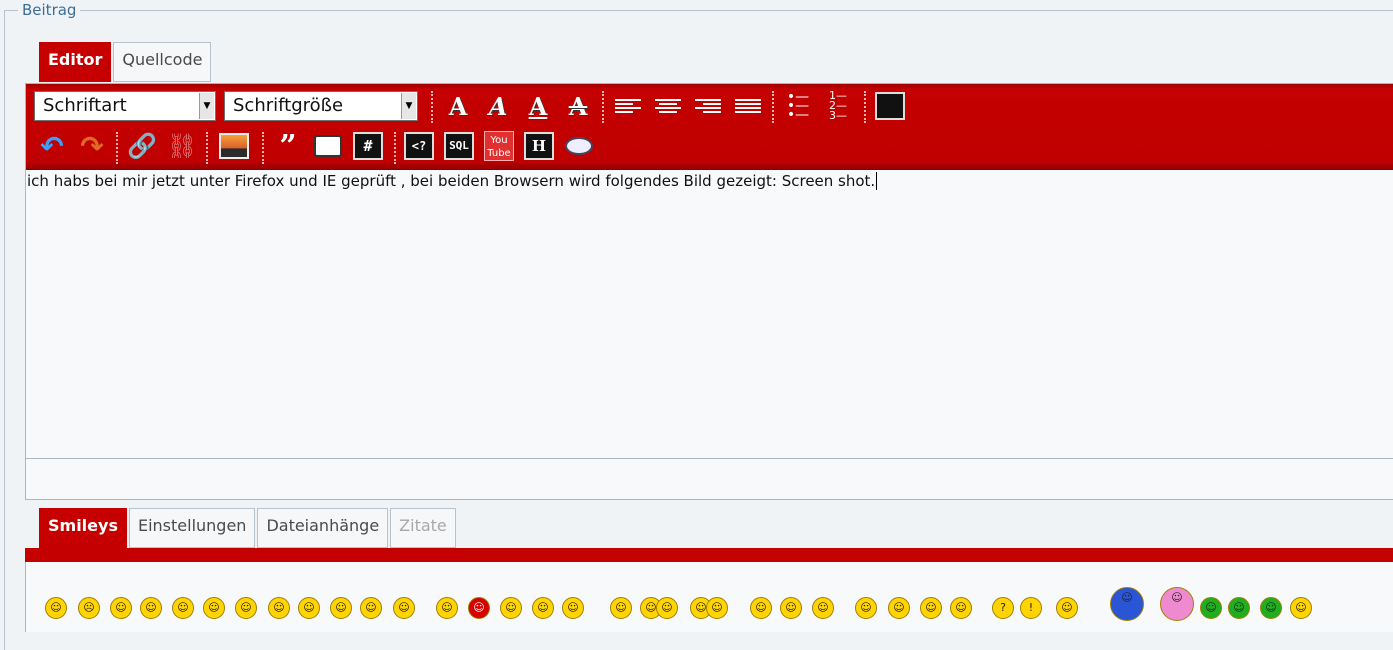  I want to click on color-picker-icon, so click(890, 106).